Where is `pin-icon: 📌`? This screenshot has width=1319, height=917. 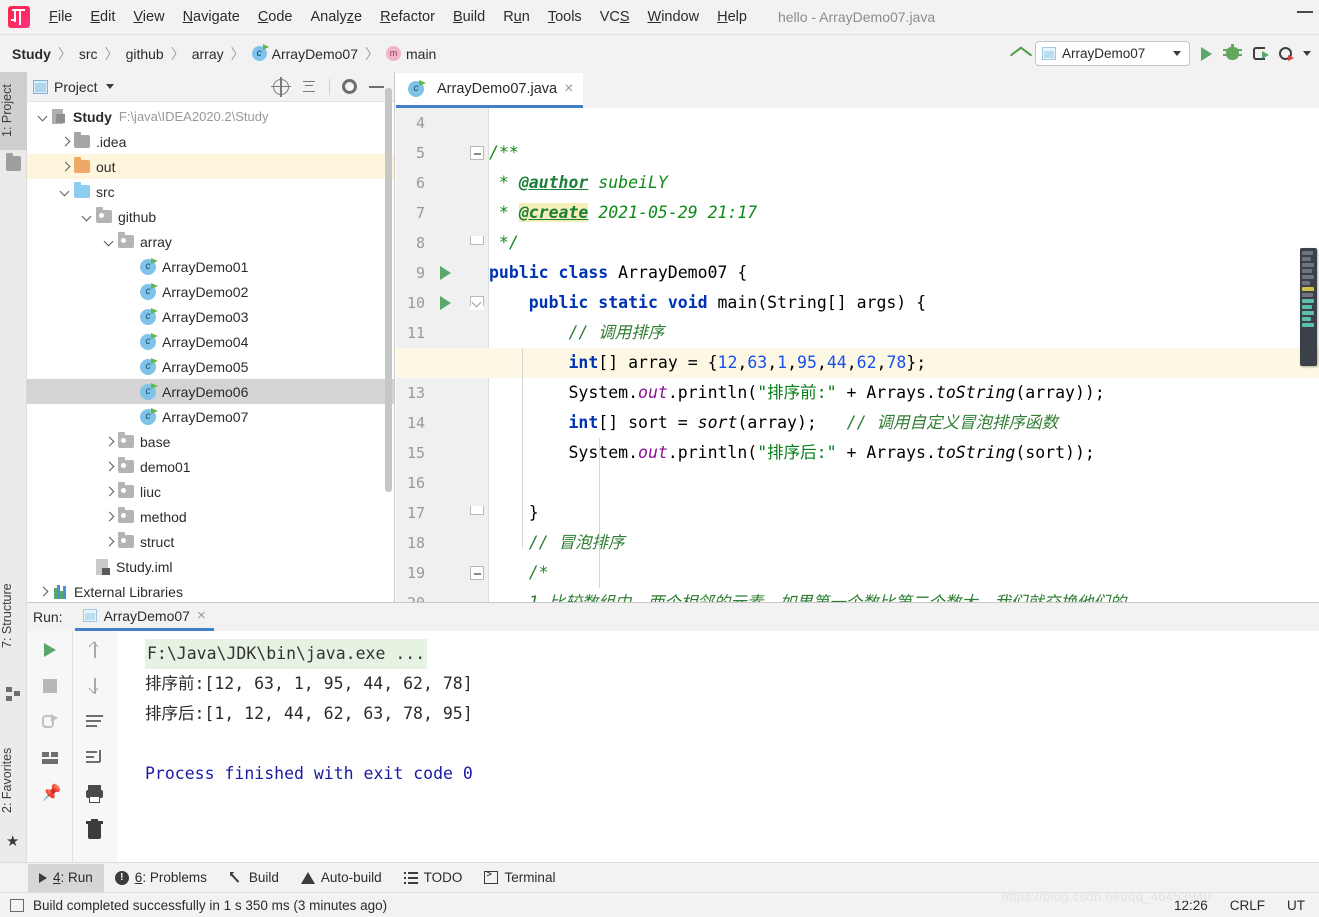
pin-icon: 📌 is located at coordinates (50, 794).